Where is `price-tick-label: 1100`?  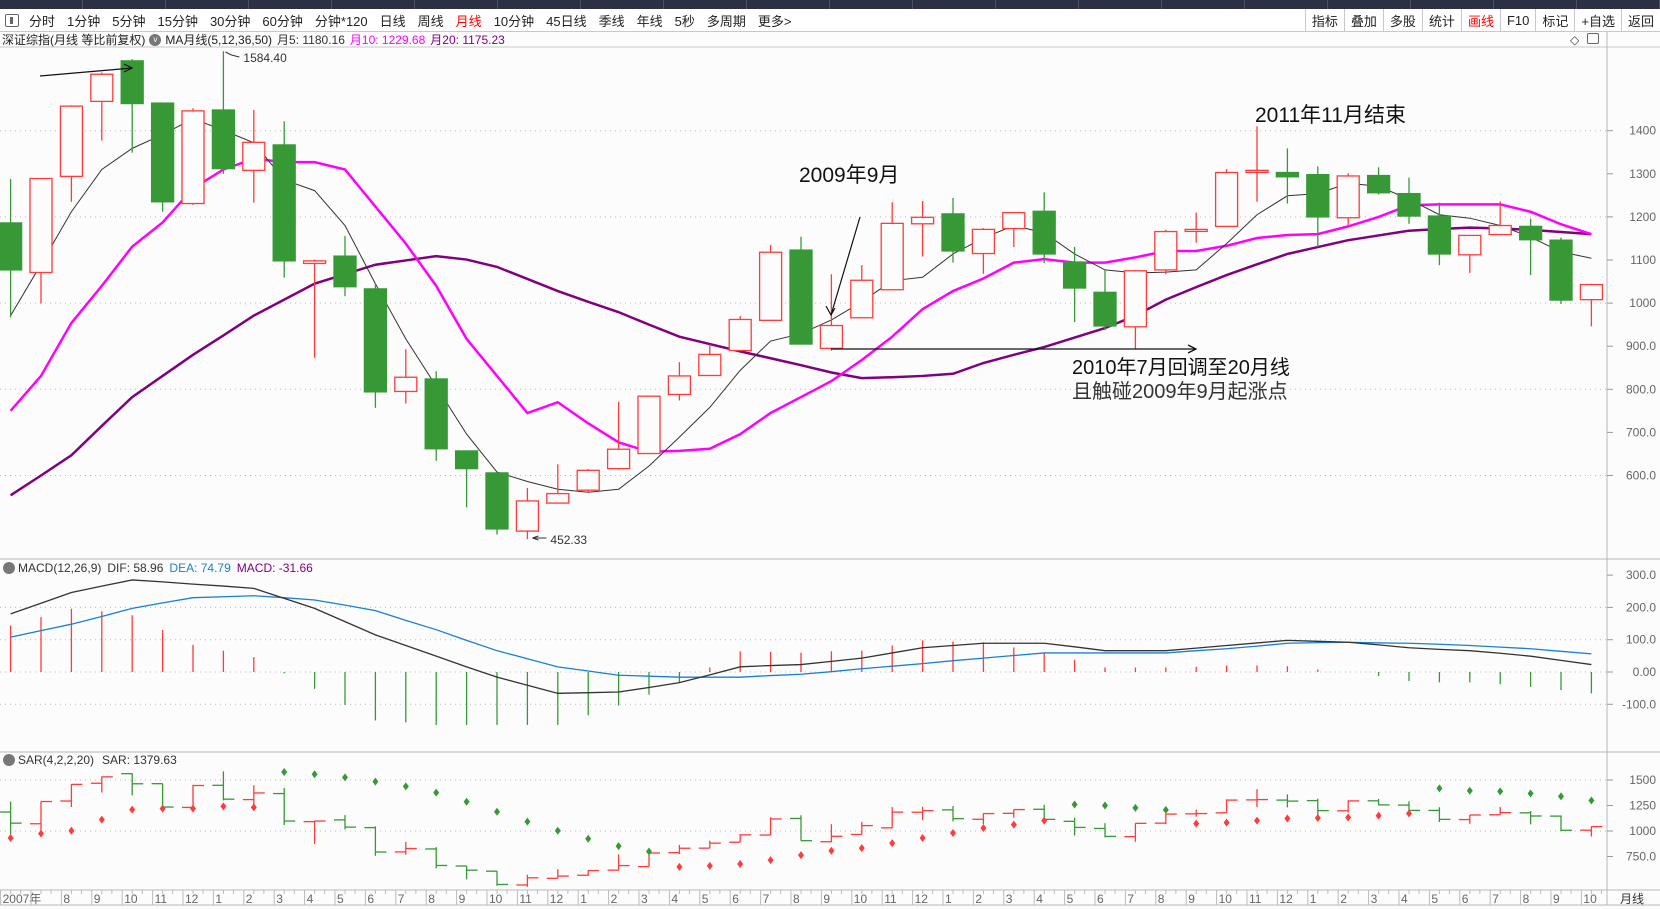 price-tick-label: 1100 is located at coordinates (1643, 260).